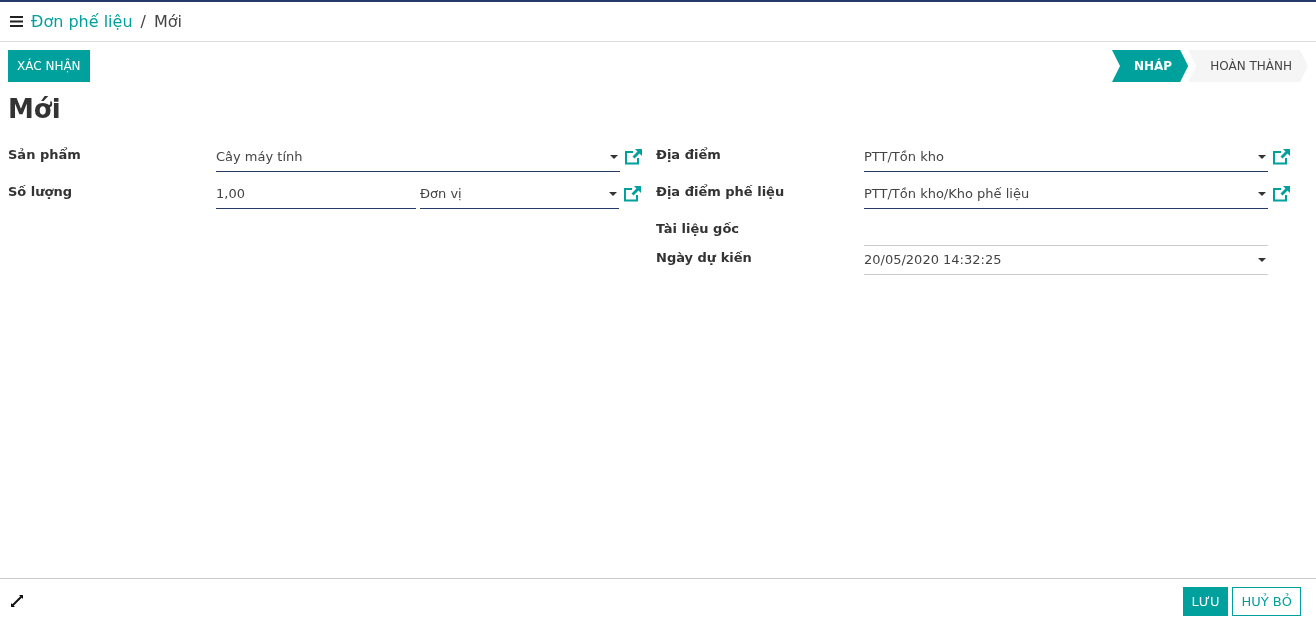 Image resolution: width=1316 pixels, height=622 pixels. What do you see at coordinates (16, 21) in the screenshot?
I see `menu-icon` at bounding box center [16, 21].